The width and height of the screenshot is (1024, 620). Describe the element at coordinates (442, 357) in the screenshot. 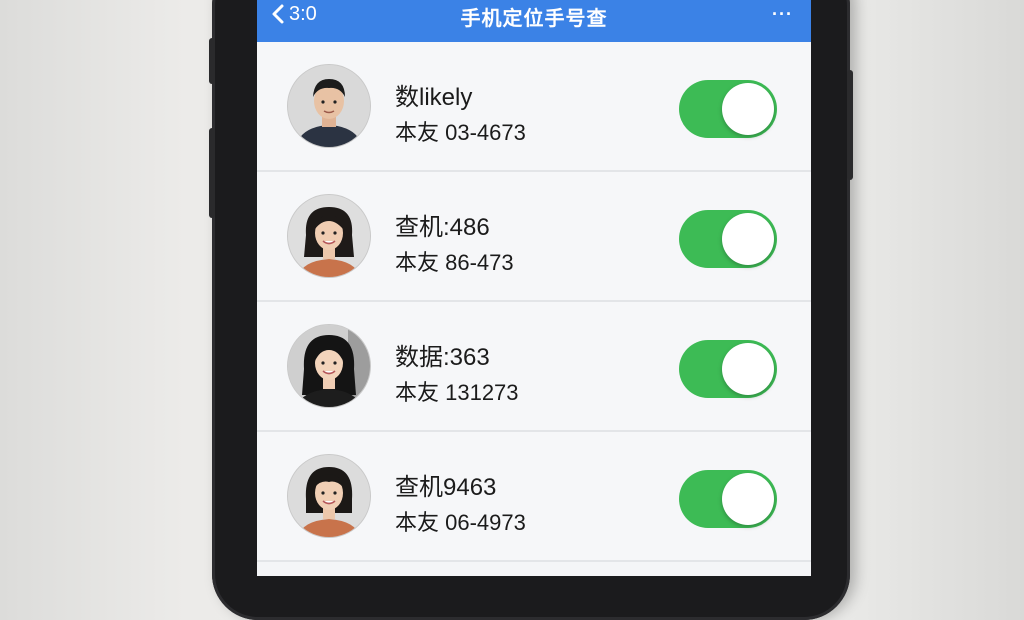

I see `contact-name: 数据:363` at that location.